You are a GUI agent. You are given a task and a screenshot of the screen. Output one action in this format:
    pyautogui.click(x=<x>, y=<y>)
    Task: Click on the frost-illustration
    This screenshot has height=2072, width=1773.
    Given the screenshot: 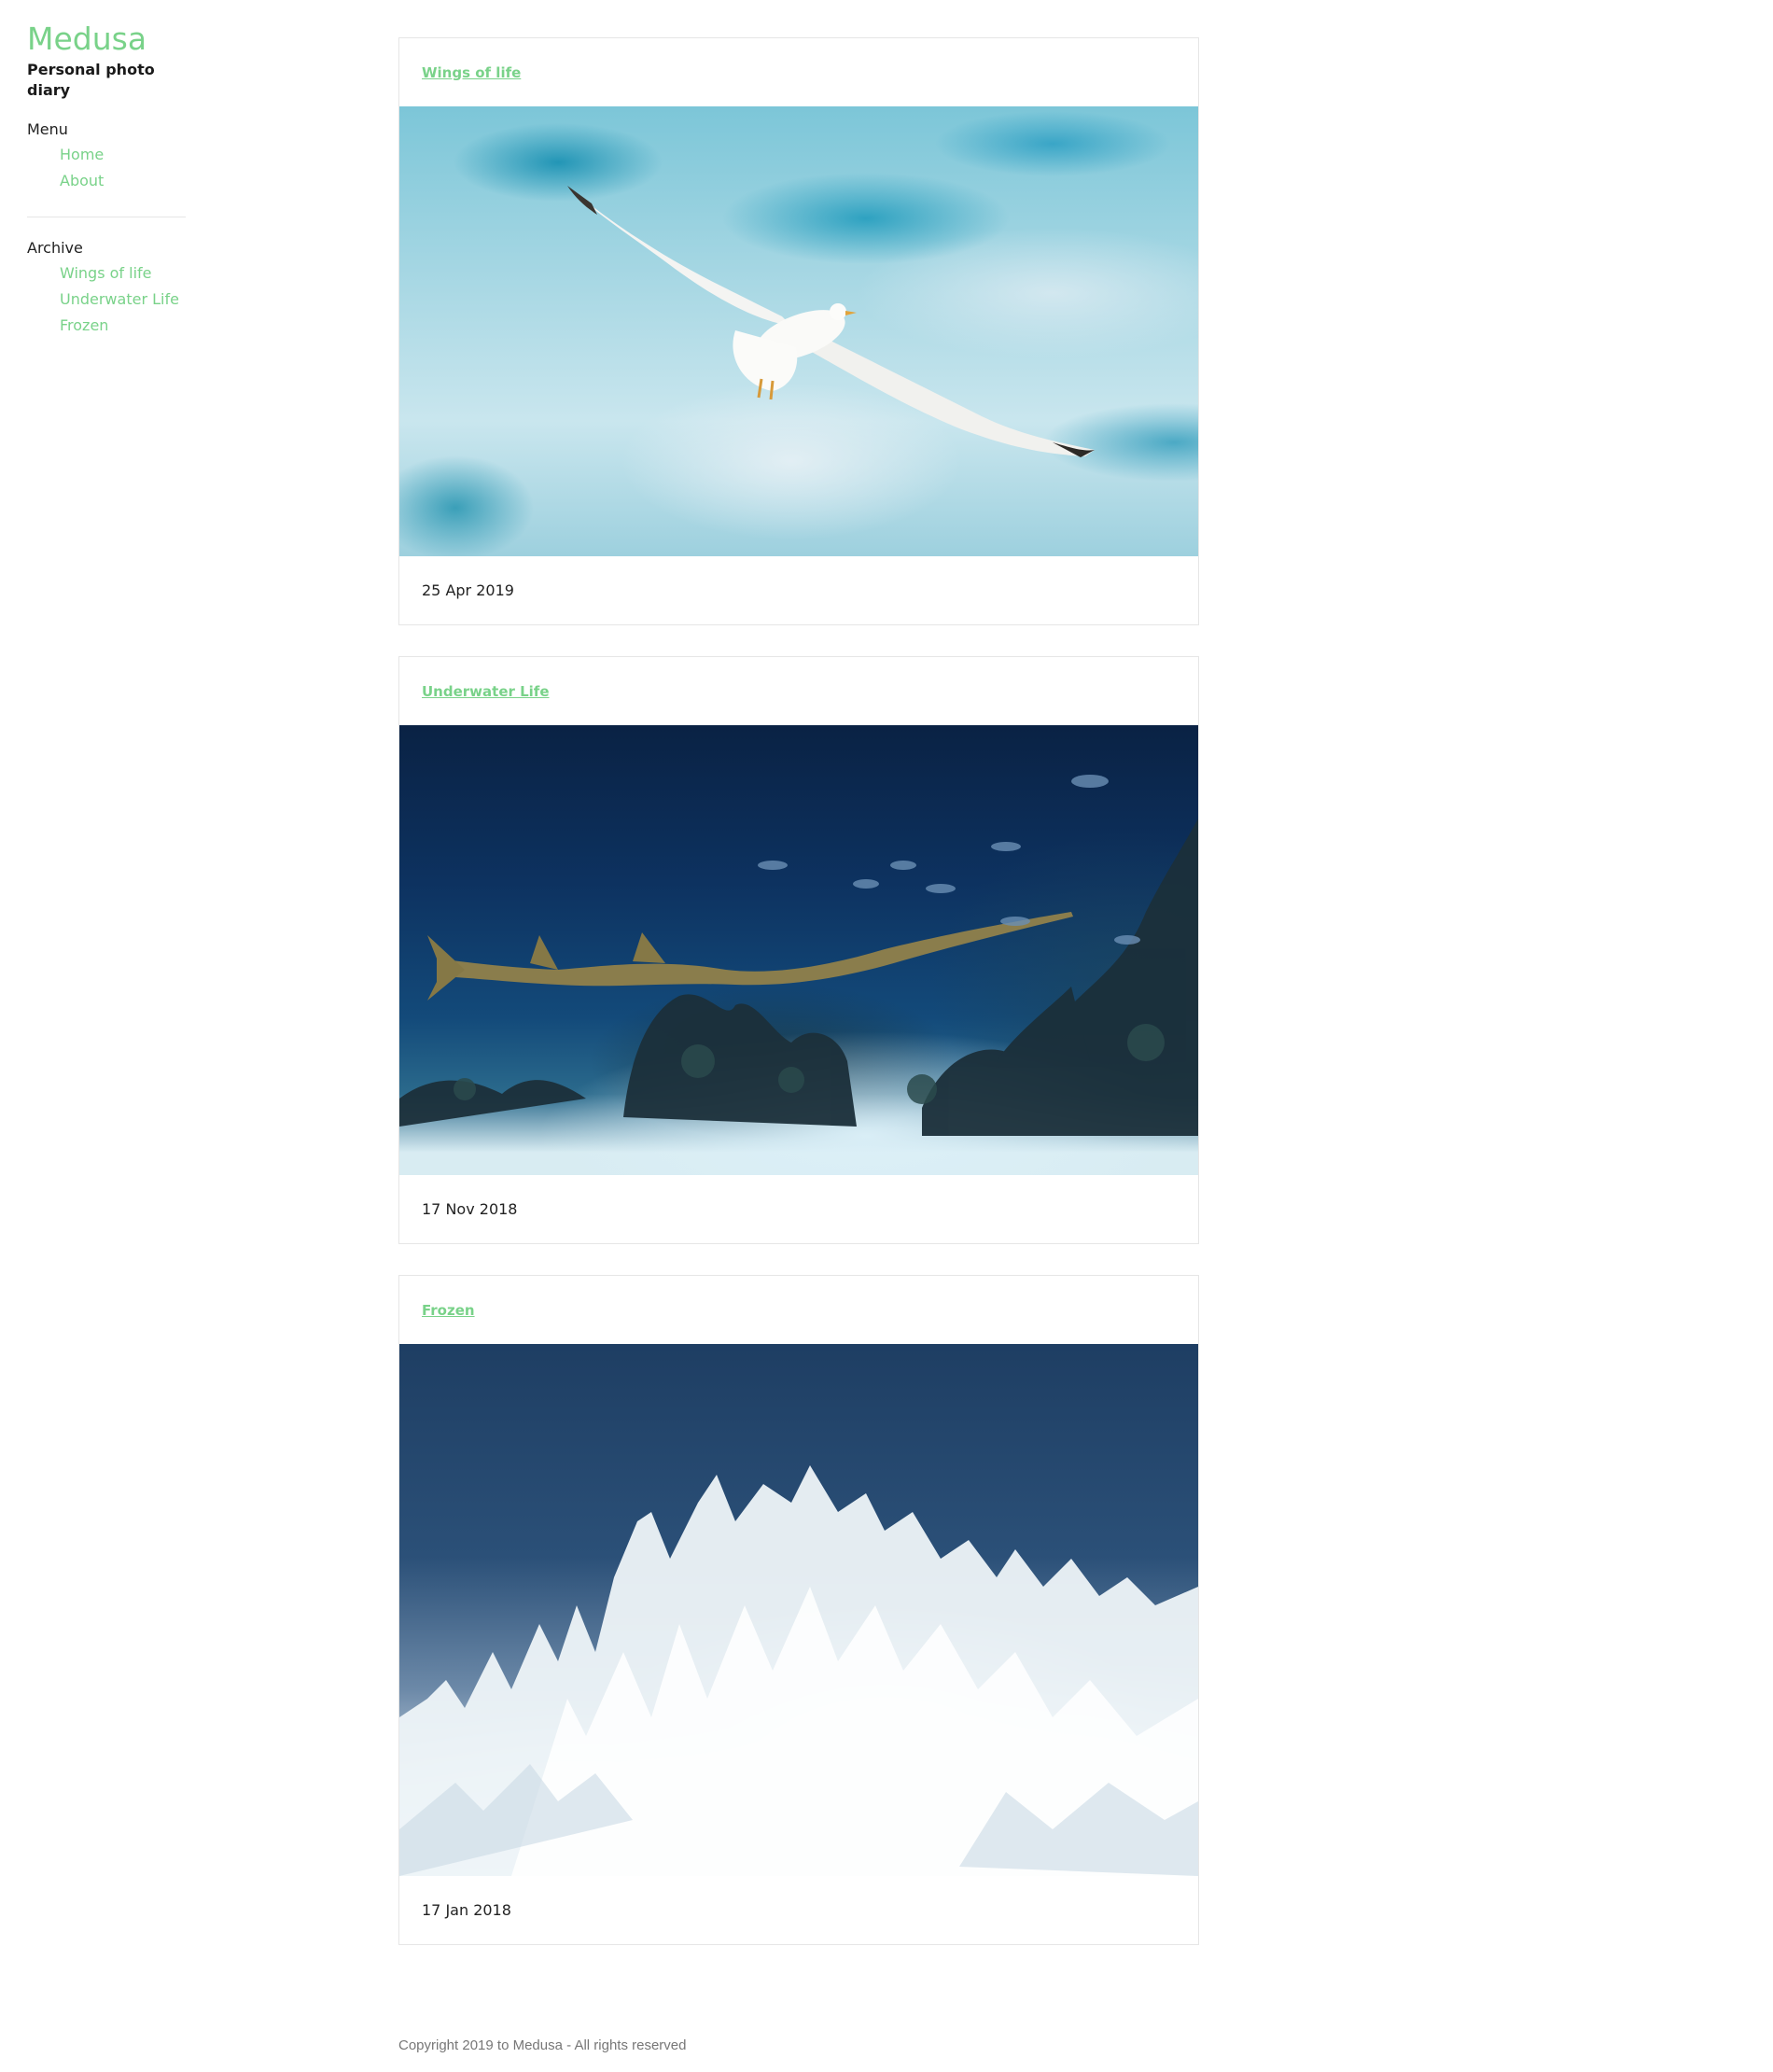 What is the action you would take?
    pyautogui.click(x=798, y=1670)
    